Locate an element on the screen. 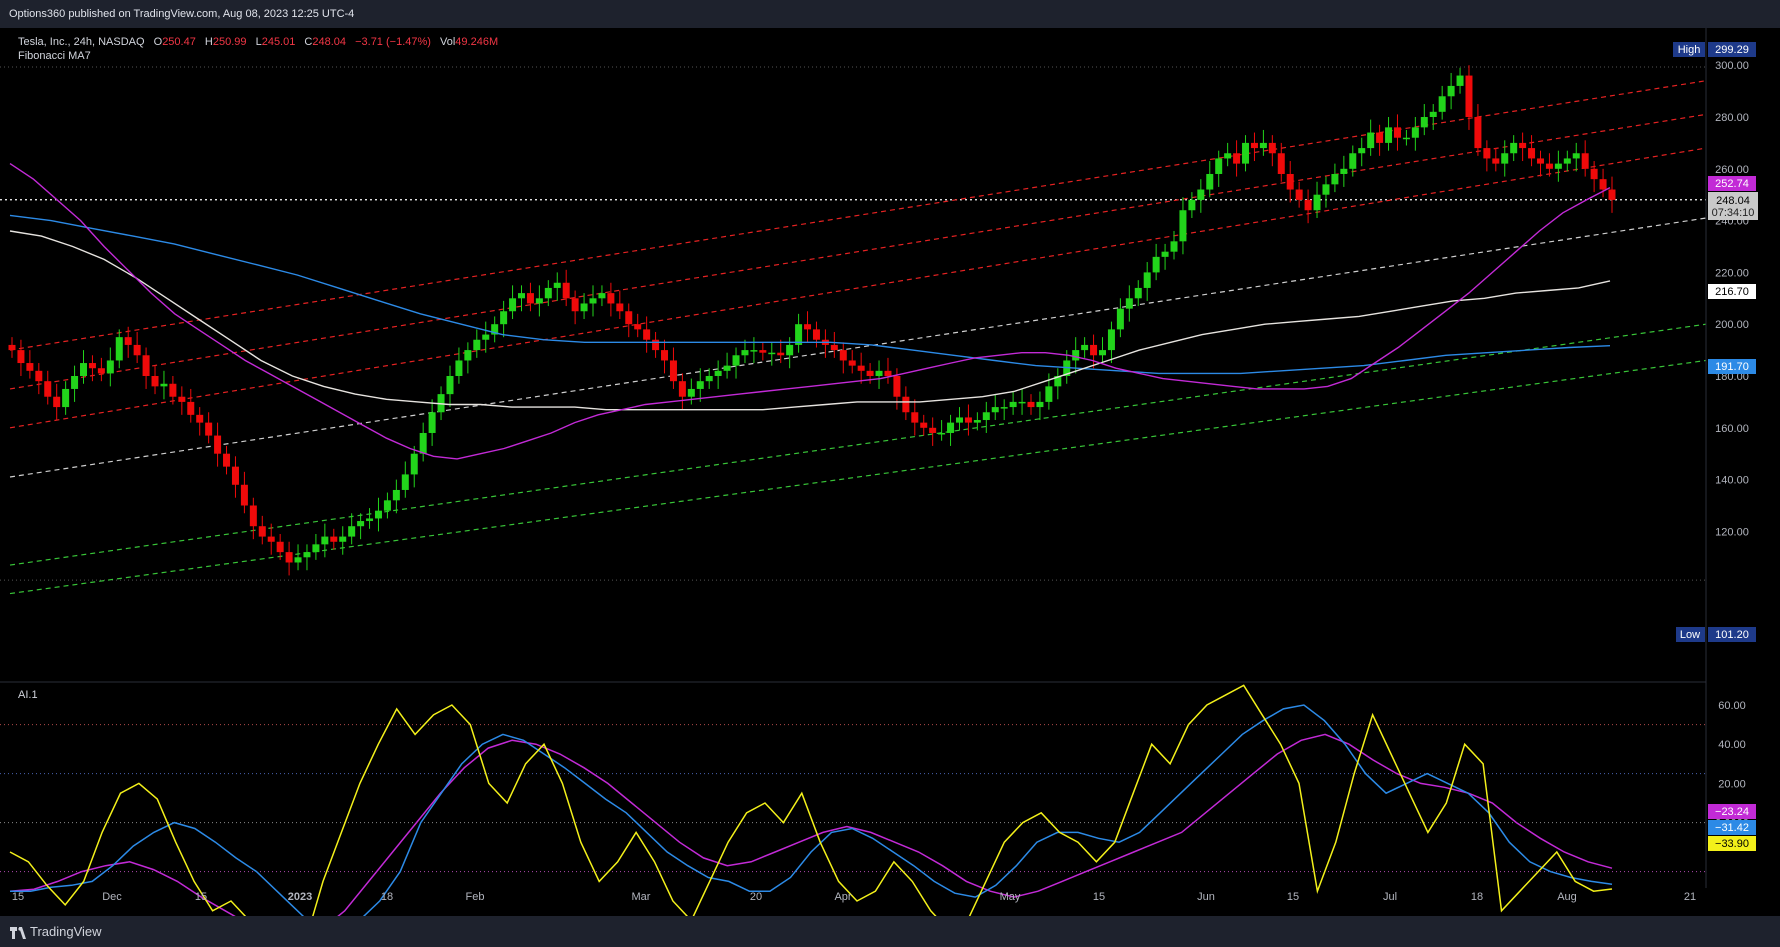  x-tick-label: 21 is located at coordinates (1690, 897).